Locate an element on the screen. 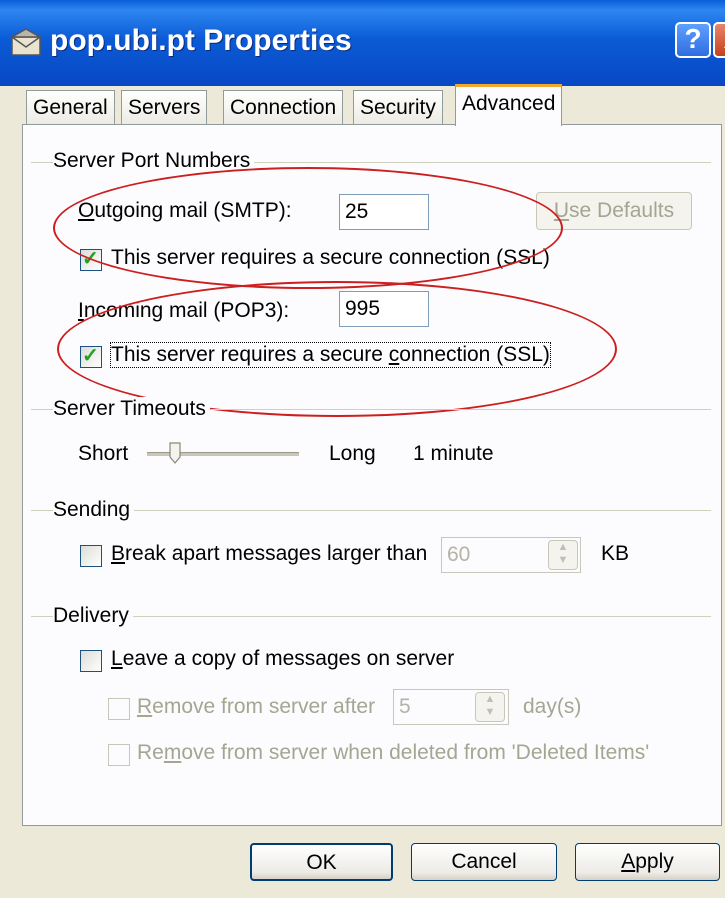  tab-security: Security is located at coordinates (398, 107).